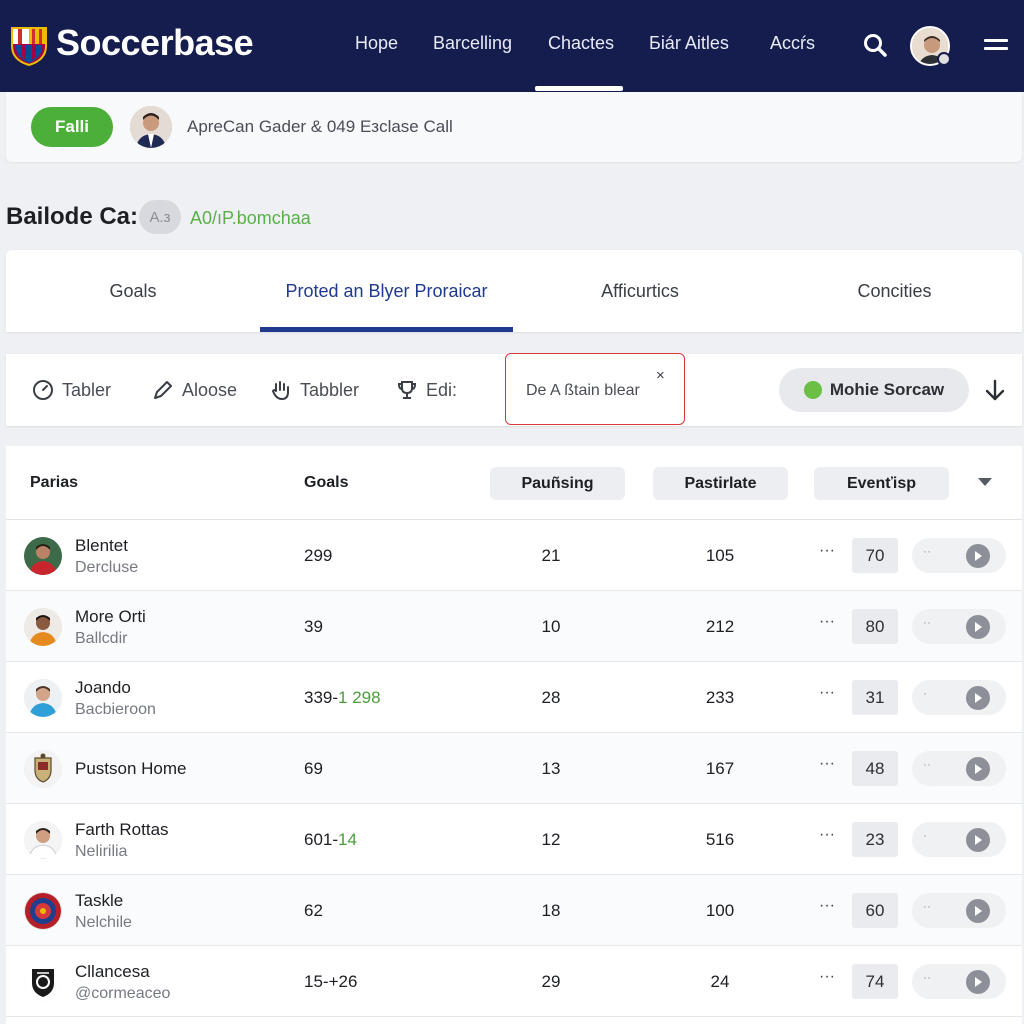 This screenshot has height=1024, width=1024. I want to click on section-title: Bailode Cа:, so click(72, 216).